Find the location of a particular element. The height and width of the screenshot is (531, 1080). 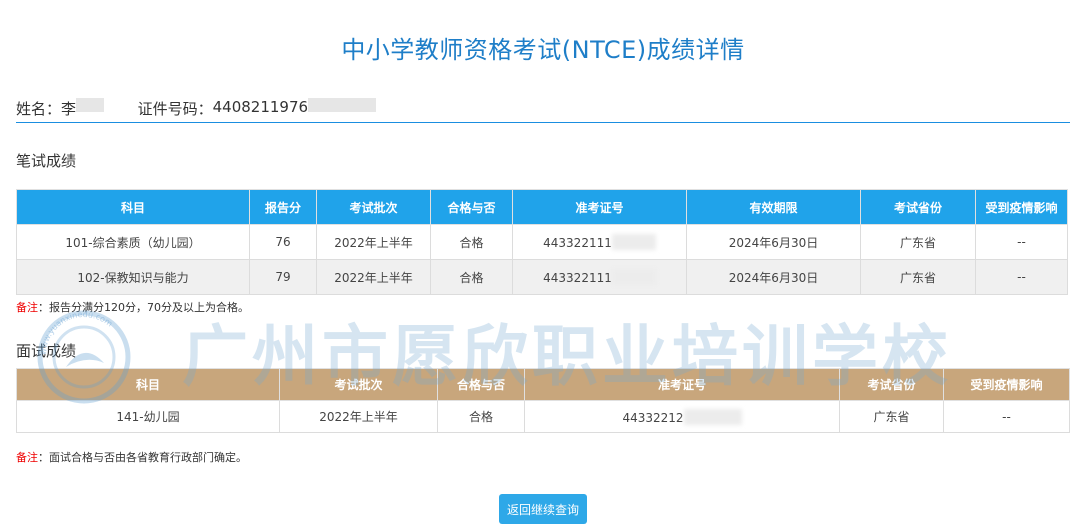

page-title: 中小学教师资格考试(NTCE)成绩详情 is located at coordinates (543, 50).